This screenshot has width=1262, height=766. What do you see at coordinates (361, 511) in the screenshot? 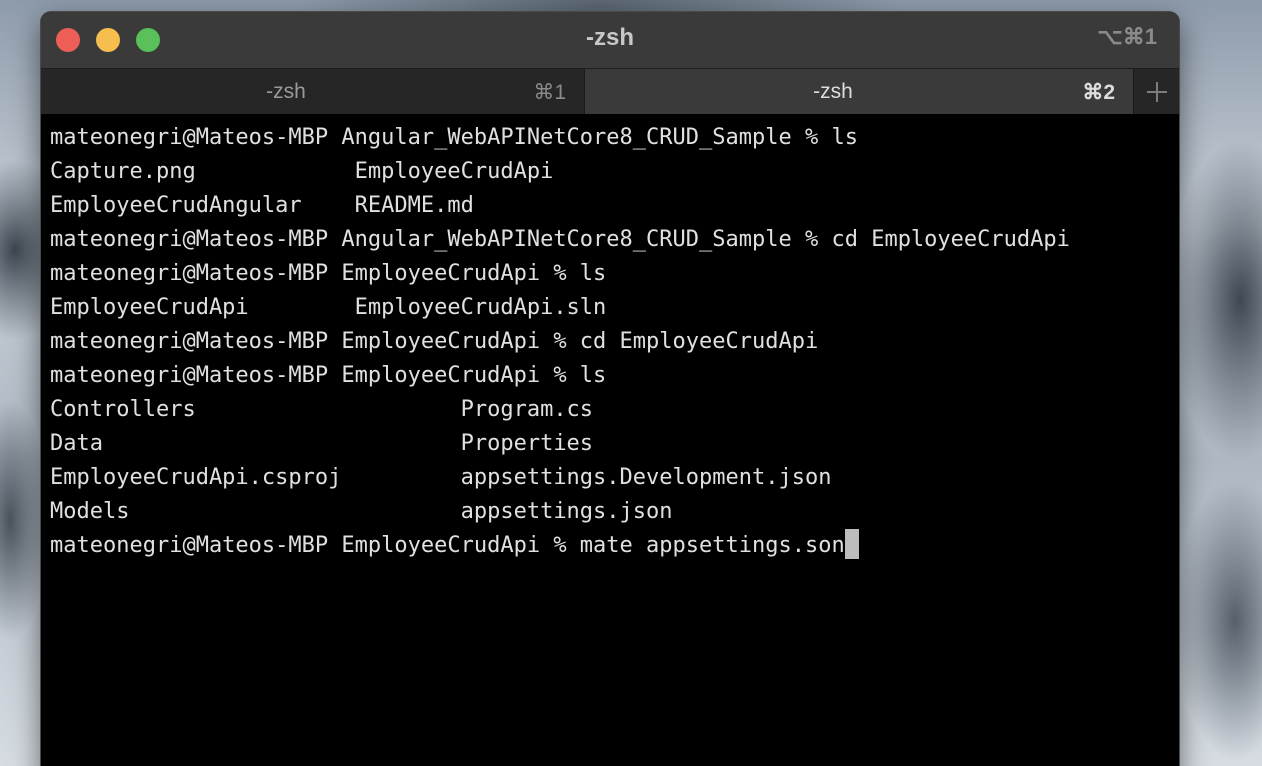
I see `terminal-line: Models appsettings.json` at bounding box center [361, 511].